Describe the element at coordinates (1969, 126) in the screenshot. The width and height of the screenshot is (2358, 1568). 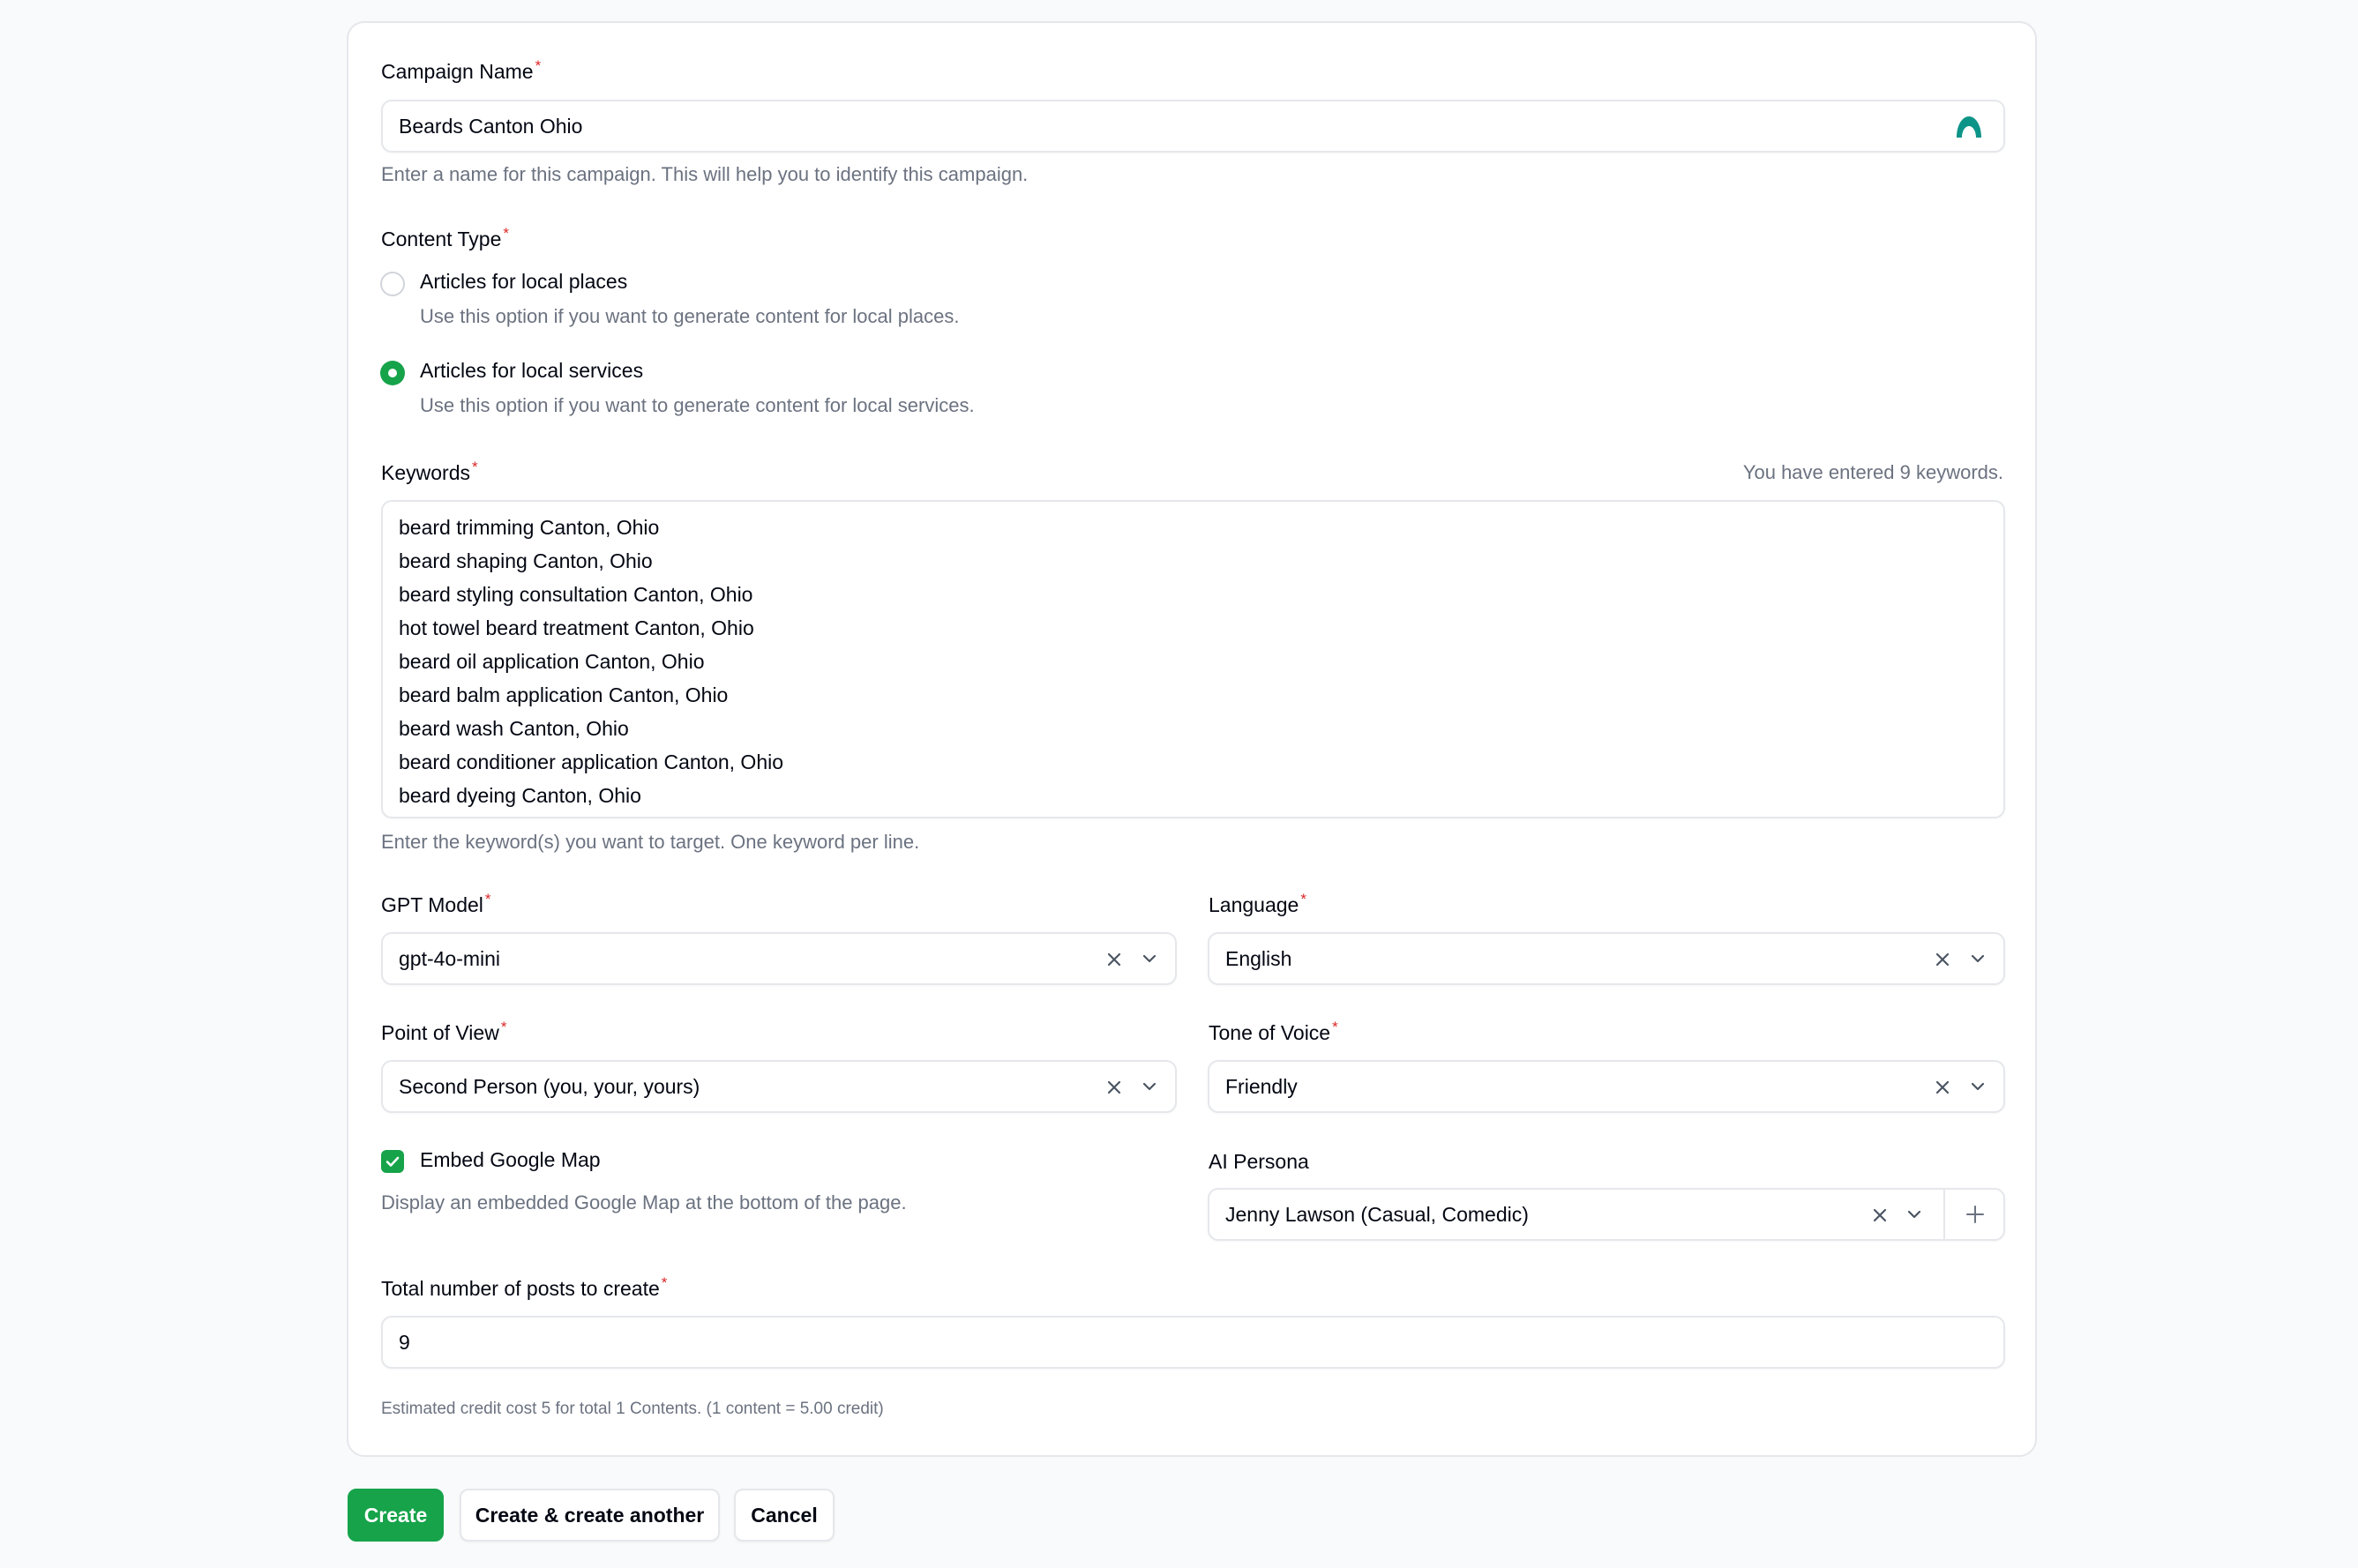
I see `extension-logo-icon` at that location.